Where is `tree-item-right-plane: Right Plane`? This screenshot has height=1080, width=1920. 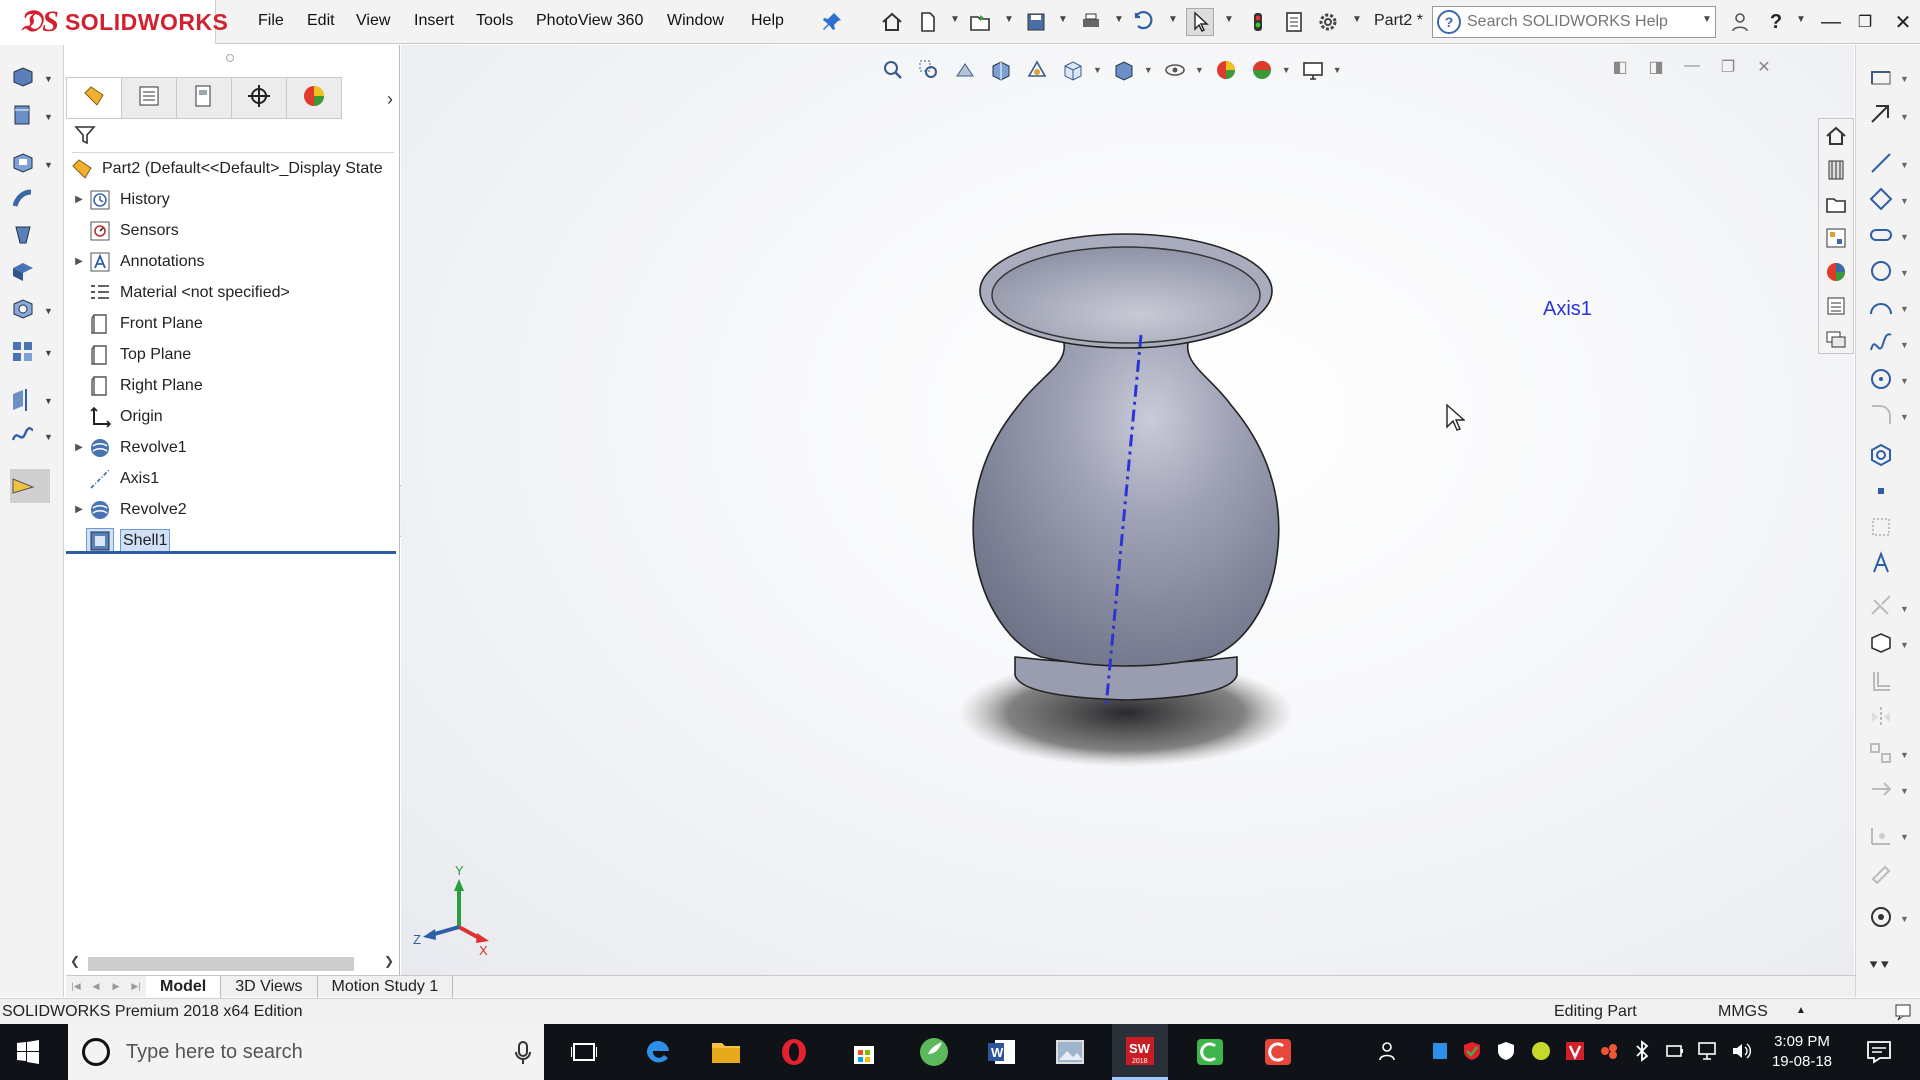
tree-item-right-plane: Right Plane is located at coordinates (233, 385).